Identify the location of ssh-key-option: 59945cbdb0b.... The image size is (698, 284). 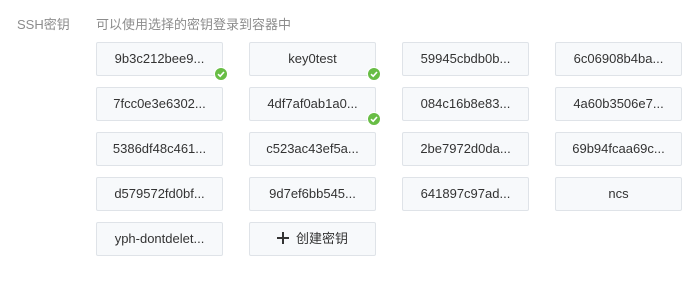
(465, 59).